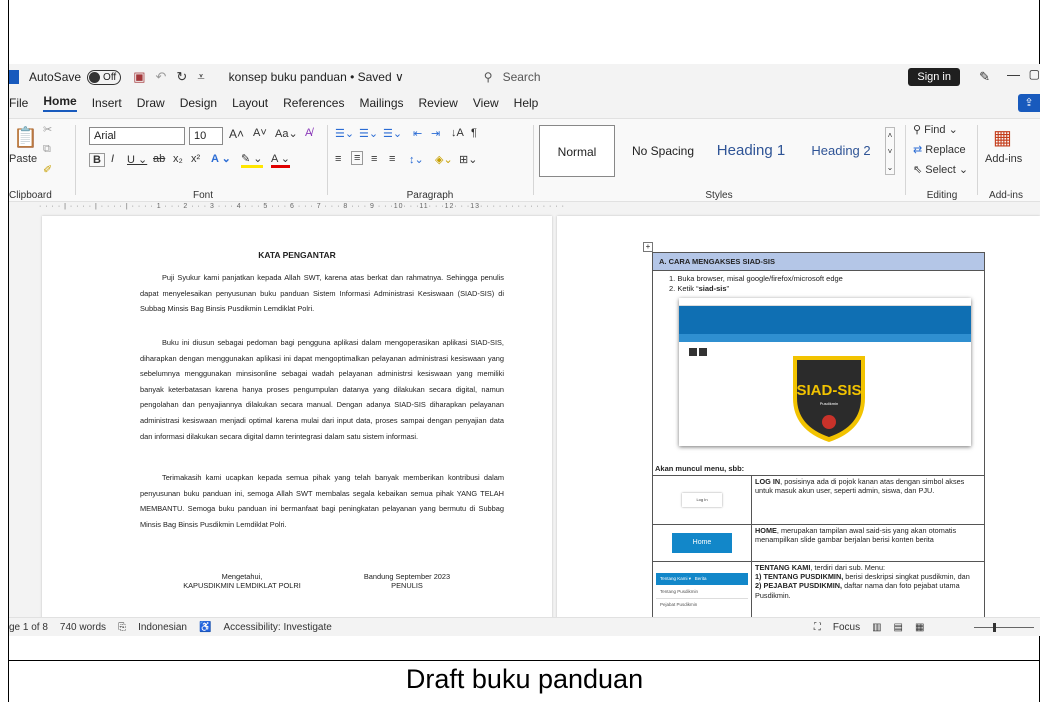 The image size is (1040, 702). What do you see at coordinates (512, 77) in the screenshot?
I see `search-box: ⚲ Search` at bounding box center [512, 77].